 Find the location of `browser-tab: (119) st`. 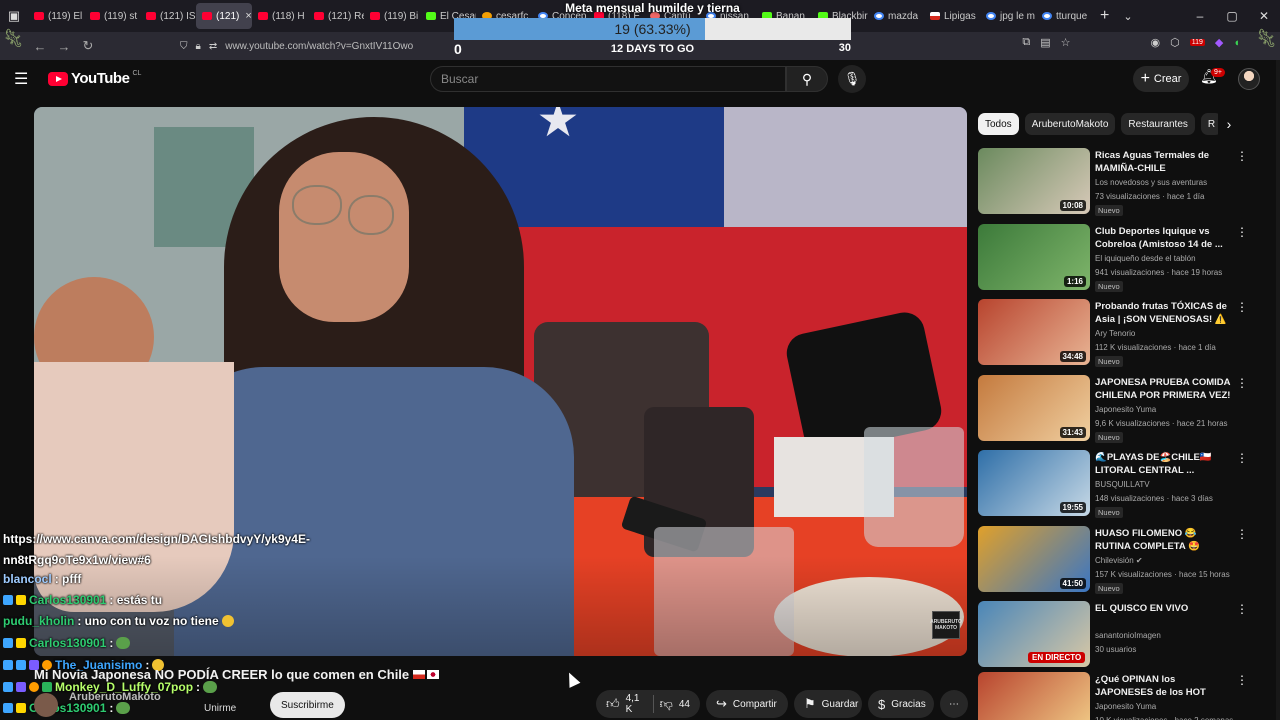

browser-tab: (119) st is located at coordinates (112, 16).